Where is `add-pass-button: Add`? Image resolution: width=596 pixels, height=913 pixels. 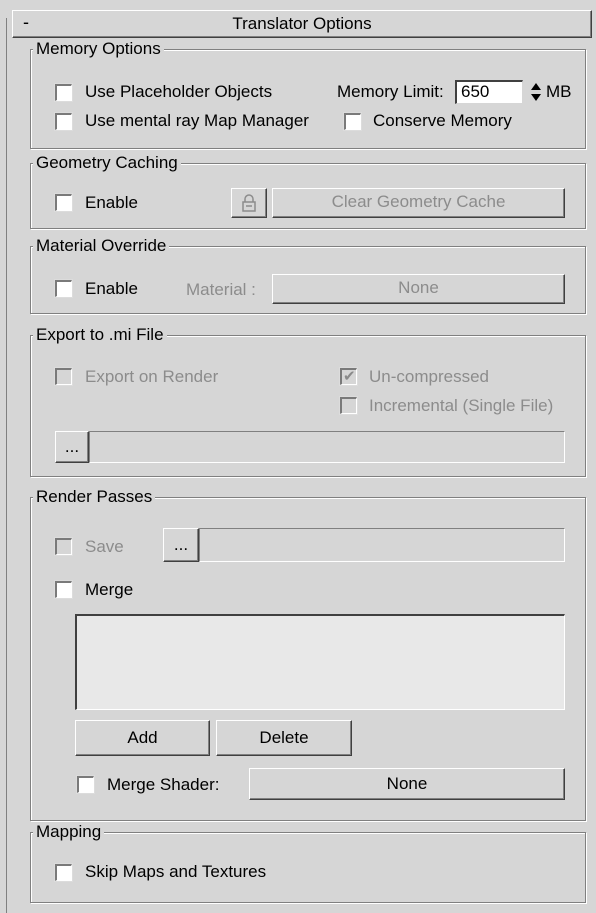 add-pass-button: Add is located at coordinates (142, 738).